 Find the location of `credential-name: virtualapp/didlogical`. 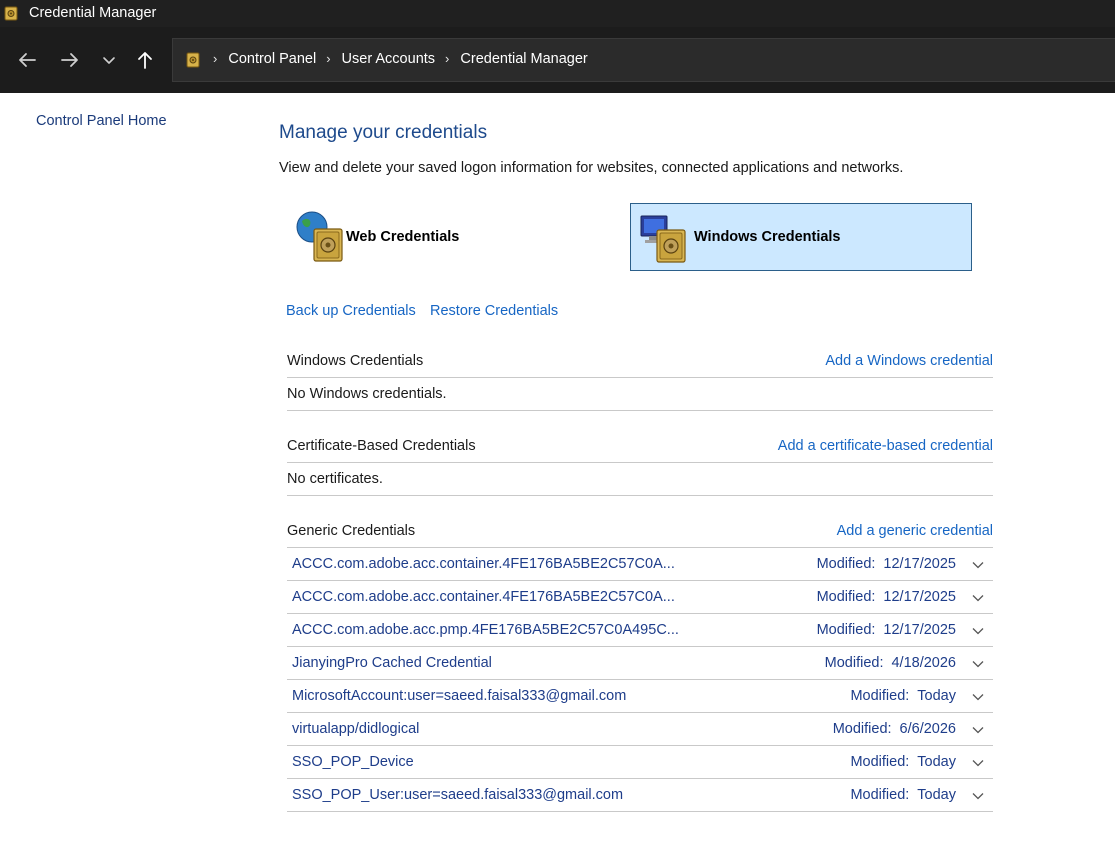

credential-name: virtualapp/didlogical is located at coordinates (356, 729).